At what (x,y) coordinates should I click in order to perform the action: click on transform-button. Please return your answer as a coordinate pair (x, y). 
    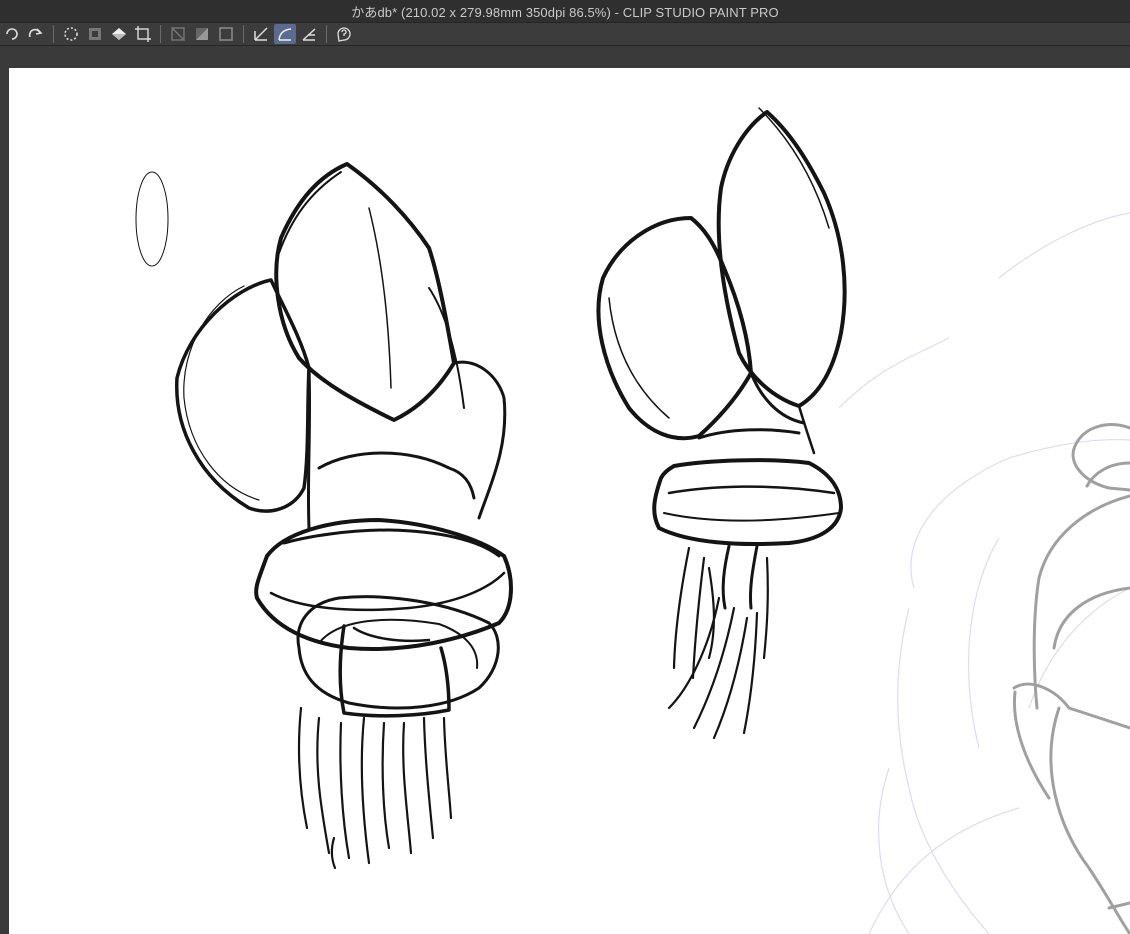
    Looking at the image, I should click on (143, 34).